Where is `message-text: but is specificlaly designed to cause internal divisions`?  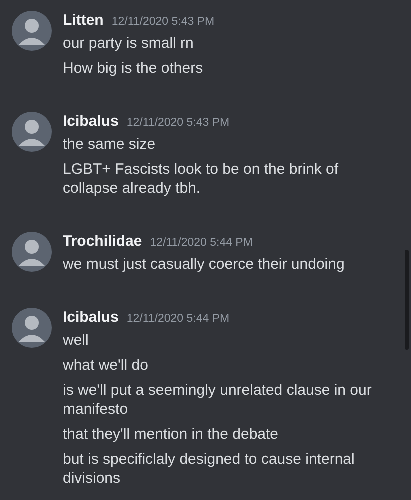
message-text: but is specificlaly designed to cause internal divisions is located at coordinates (209, 469).